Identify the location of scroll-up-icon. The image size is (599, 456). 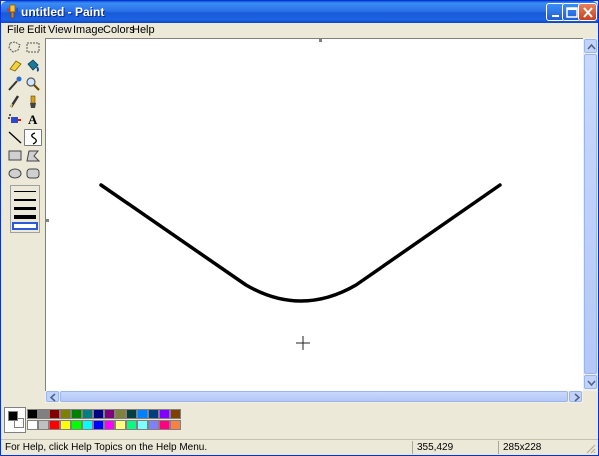
(591, 46).